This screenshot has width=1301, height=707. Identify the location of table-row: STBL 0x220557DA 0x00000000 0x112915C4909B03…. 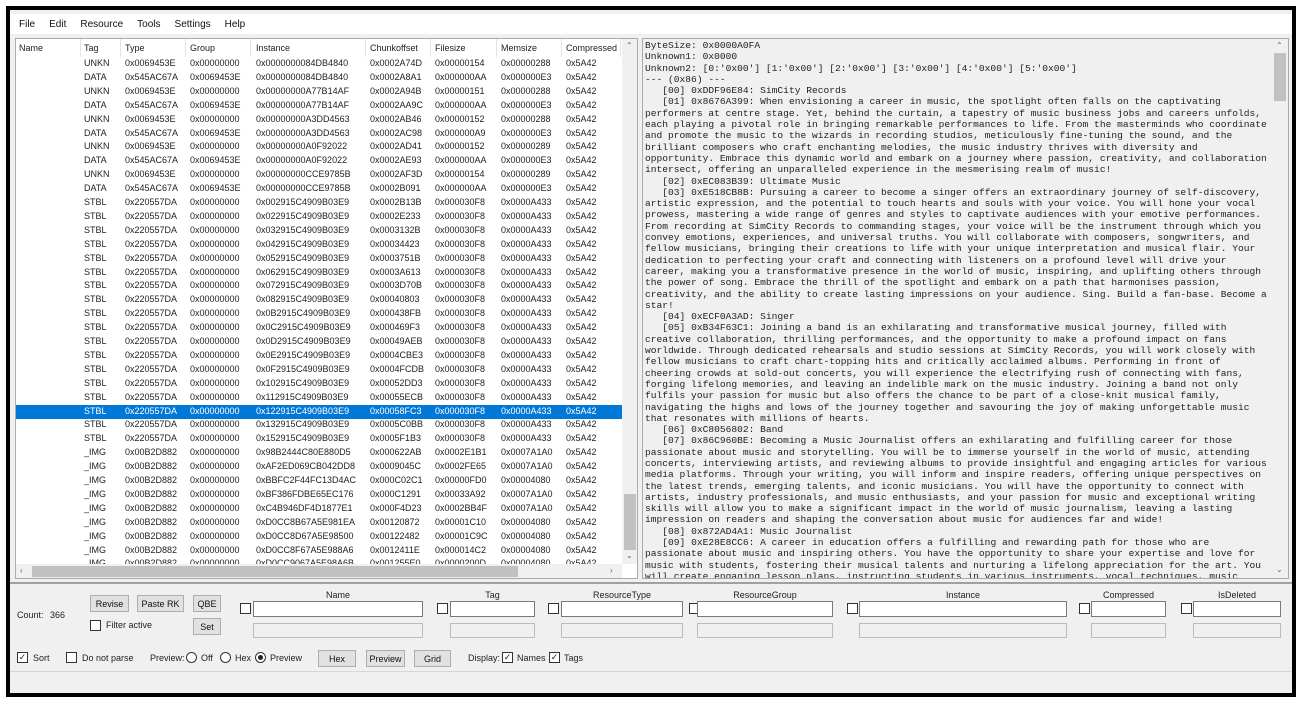
(319, 398).